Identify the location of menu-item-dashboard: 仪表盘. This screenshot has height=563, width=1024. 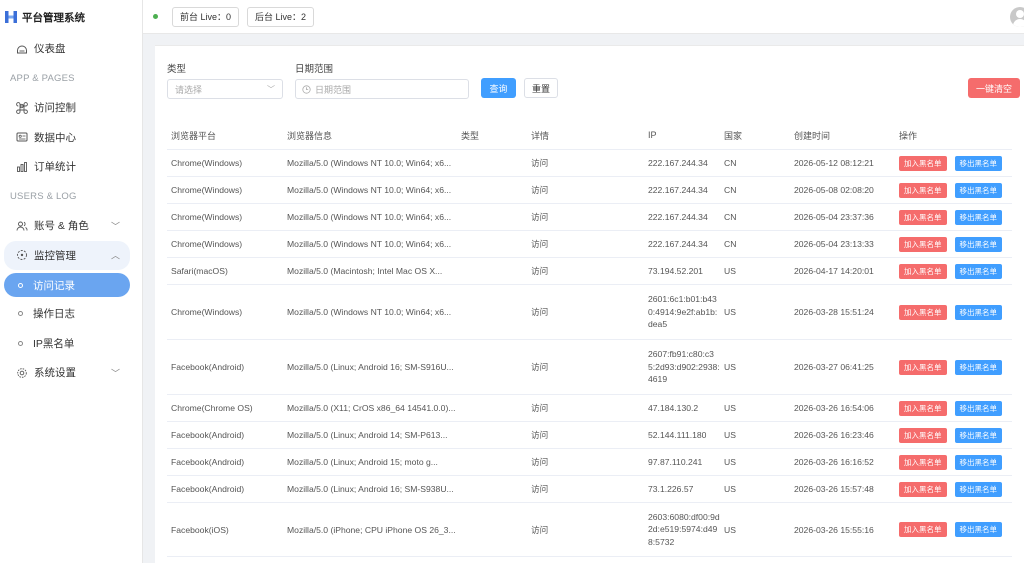
(71, 49).